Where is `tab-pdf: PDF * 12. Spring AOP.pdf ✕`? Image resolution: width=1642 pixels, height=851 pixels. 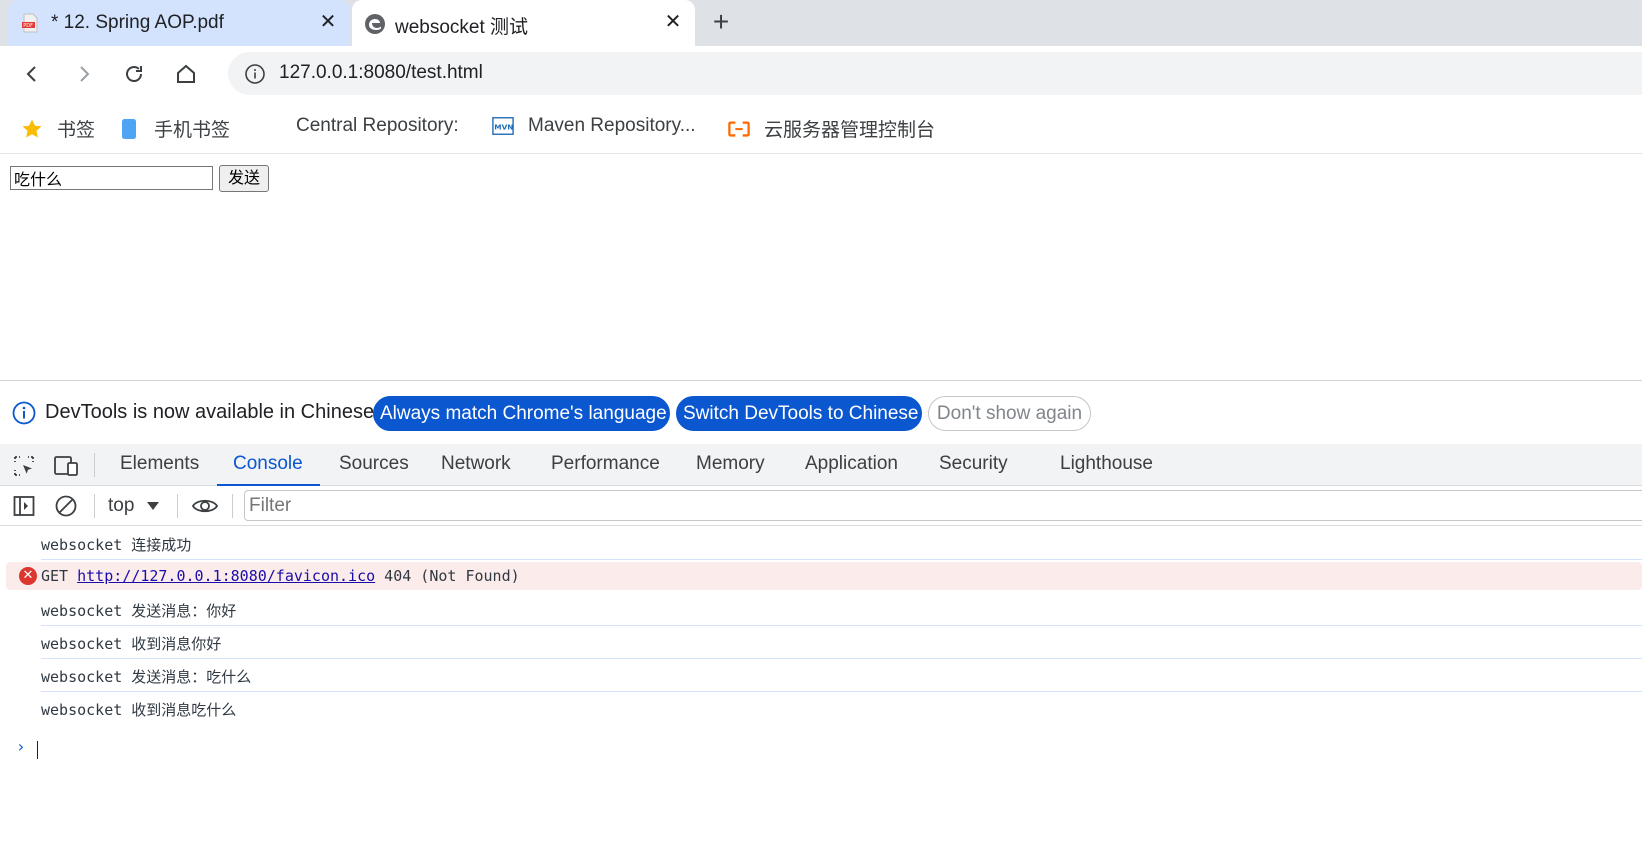
tab-pdf: PDF * 12. Spring AOP.pdf ✕ is located at coordinates (179, 23).